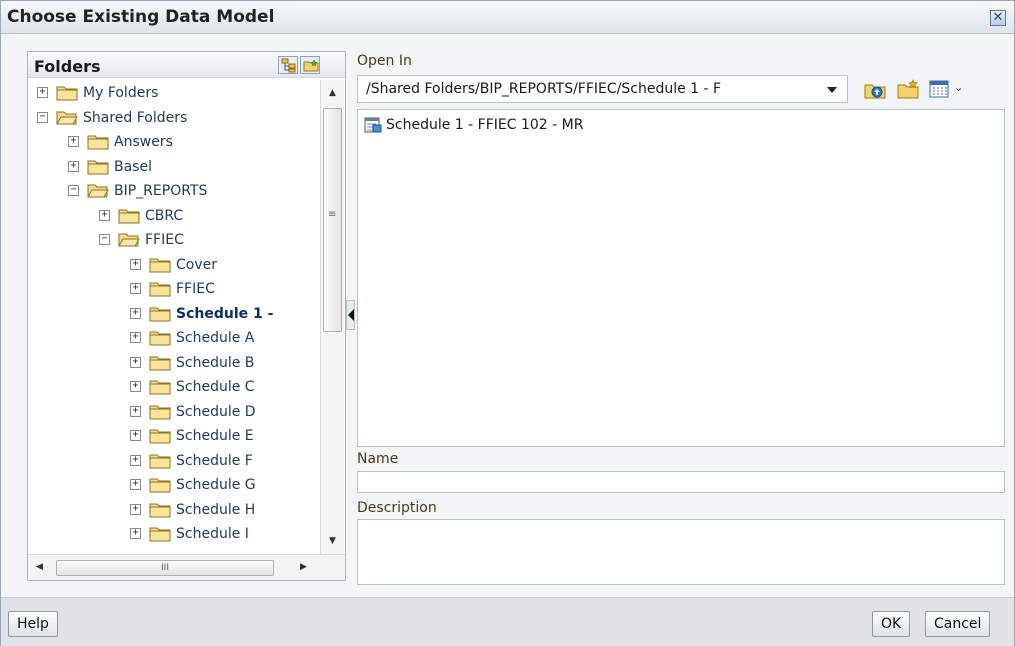  What do you see at coordinates (121, 93) in the screenshot?
I see `tree-node-label: My Folders` at bounding box center [121, 93].